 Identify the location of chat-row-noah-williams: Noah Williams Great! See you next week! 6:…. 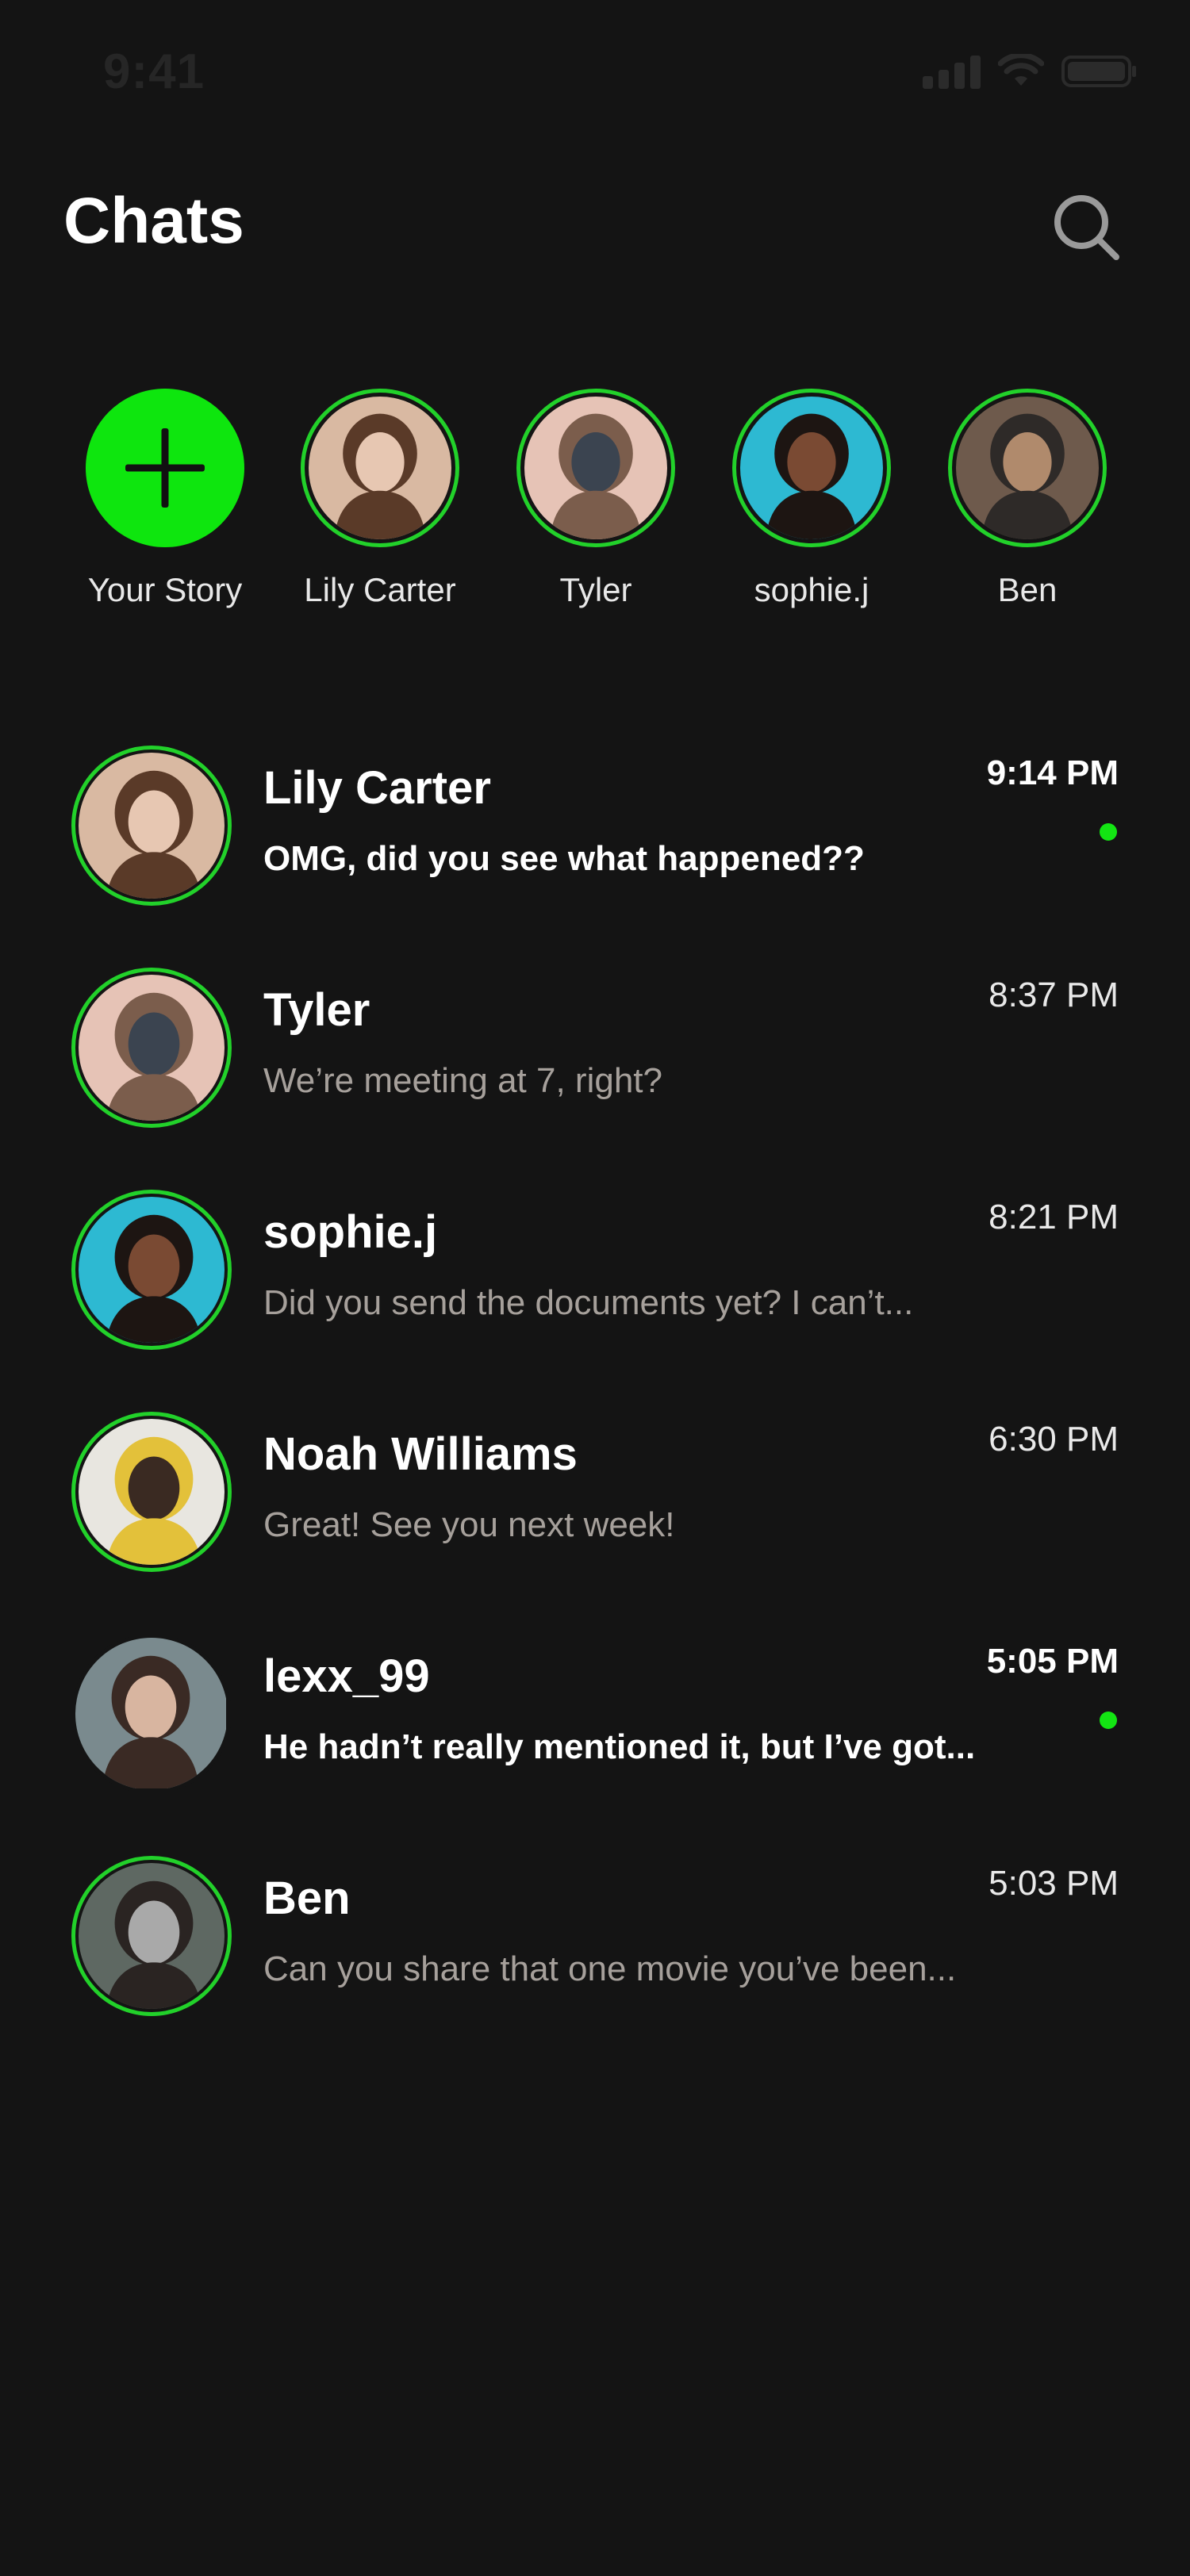
(595, 1507).